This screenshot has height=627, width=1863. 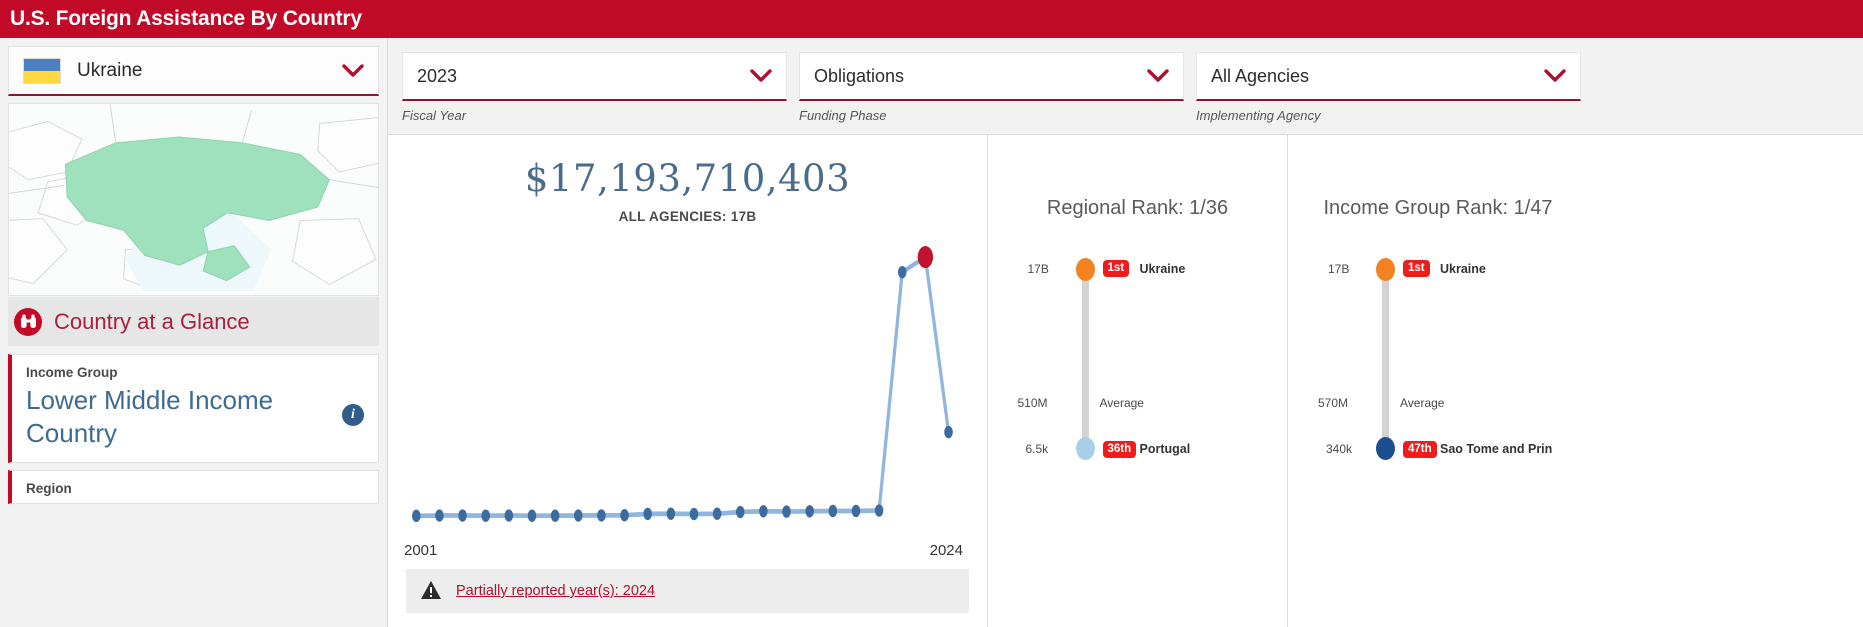 I want to click on implementing-agency-label: Implementing Agency, so click(x=1258, y=115).